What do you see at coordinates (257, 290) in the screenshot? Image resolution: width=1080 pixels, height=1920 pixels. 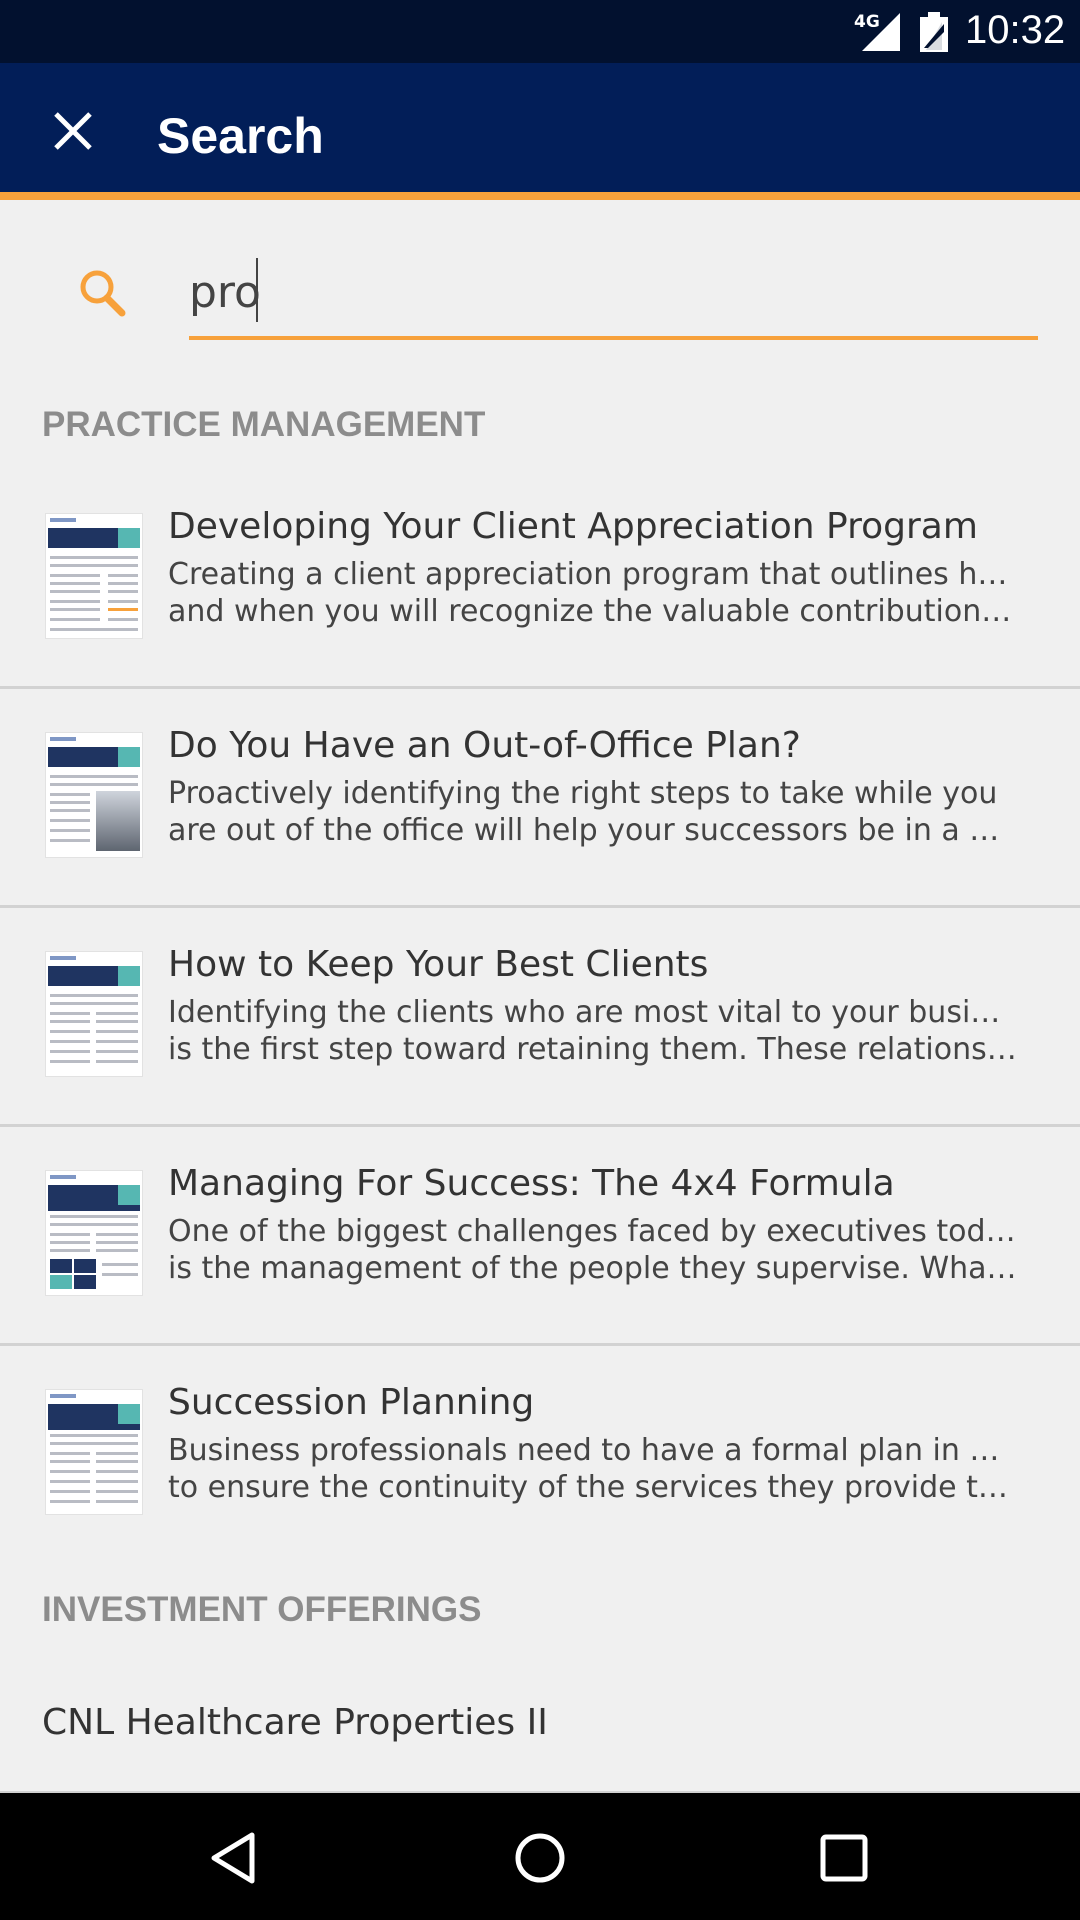 I see `text-cursor` at bounding box center [257, 290].